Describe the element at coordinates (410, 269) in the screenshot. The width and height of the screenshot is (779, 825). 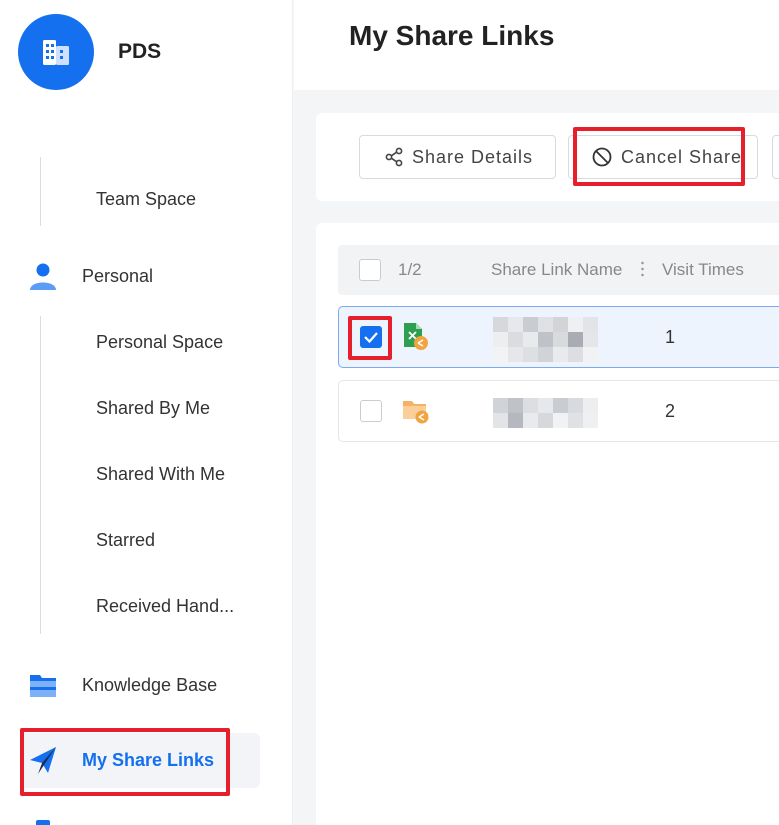
I see `selection-count: 1/2` at that location.